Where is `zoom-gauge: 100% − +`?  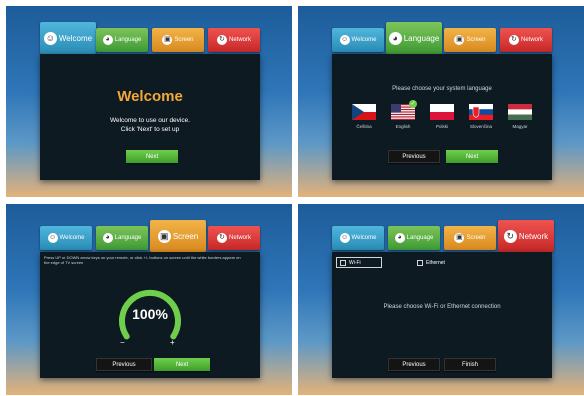 zoom-gauge: 100% − + is located at coordinates (150, 317).